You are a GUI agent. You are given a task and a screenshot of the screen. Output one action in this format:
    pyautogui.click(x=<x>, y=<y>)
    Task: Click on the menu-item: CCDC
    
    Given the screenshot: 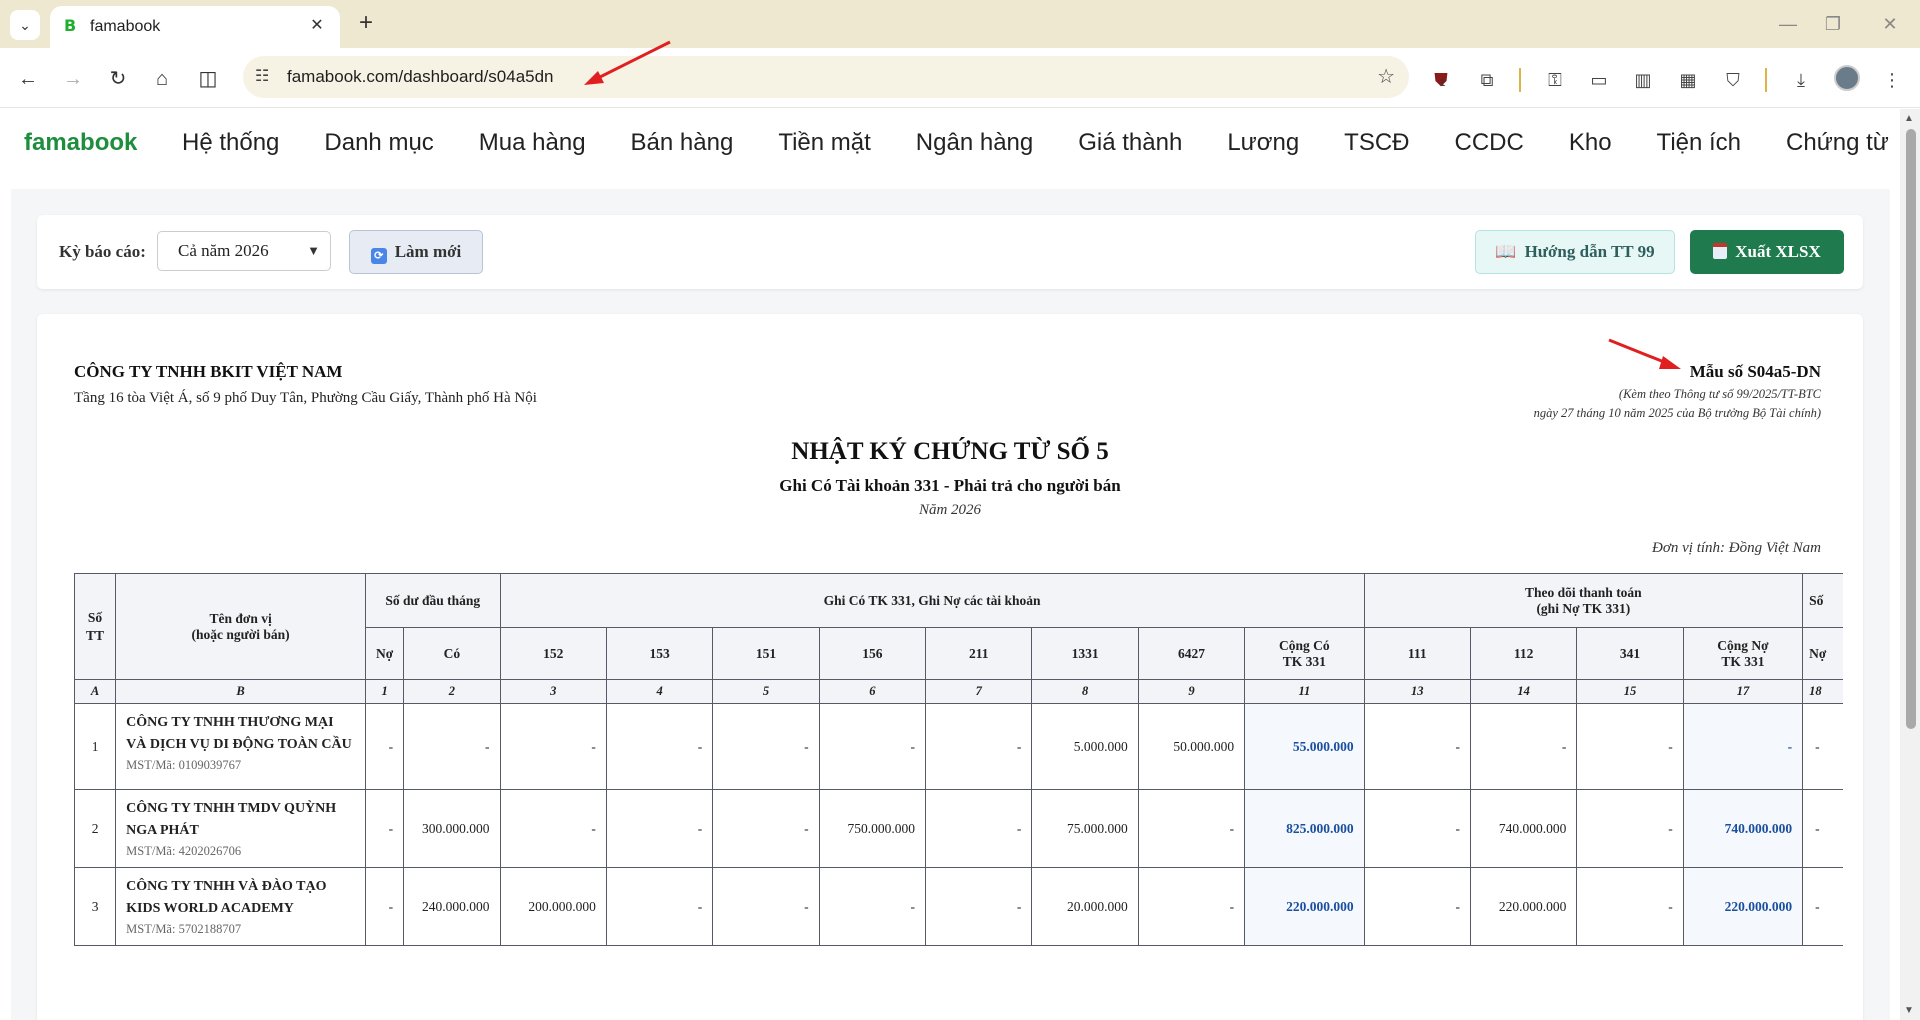 What is the action you would take?
    pyautogui.click(x=1489, y=143)
    